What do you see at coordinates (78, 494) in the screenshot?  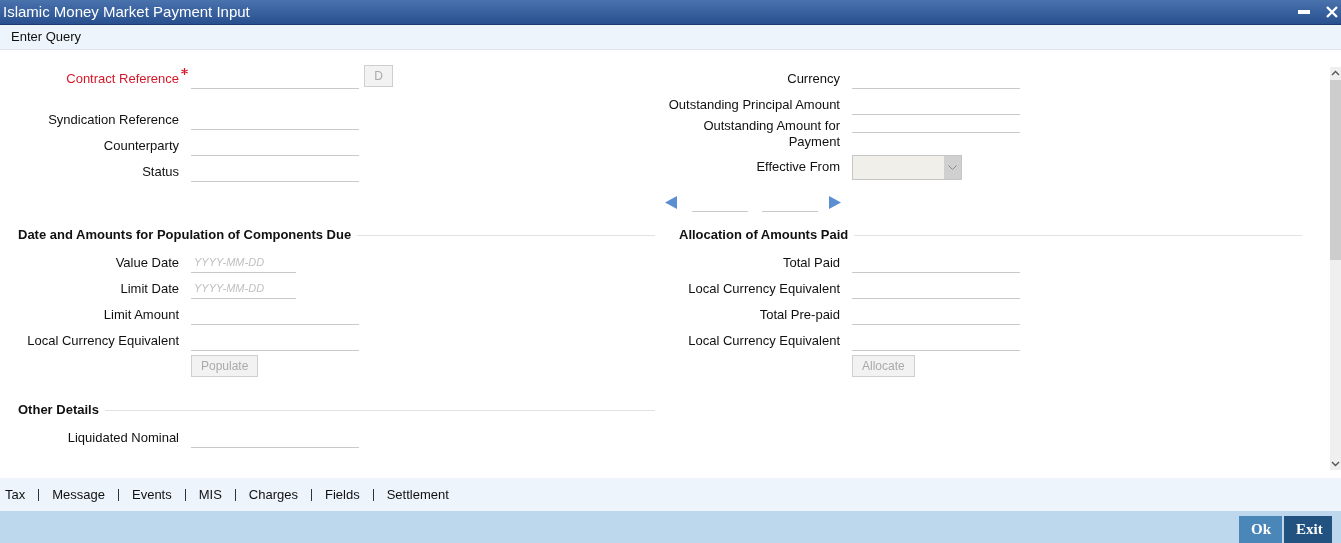 I see `tab-link: Message` at bounding box center [78, 494].